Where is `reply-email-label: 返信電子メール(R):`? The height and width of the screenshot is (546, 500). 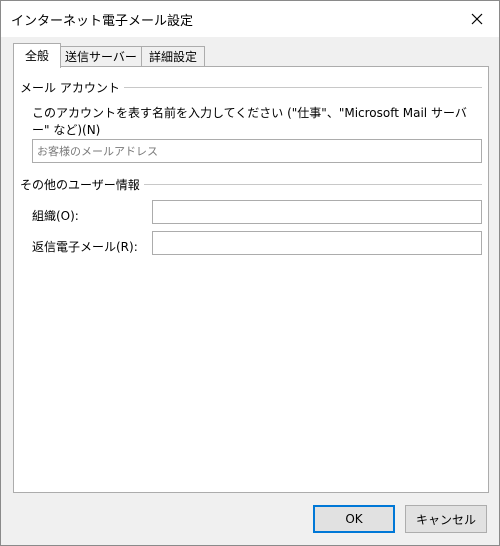
reply-email-label: 返信電子メール(R): is located at coordinates (85, 247).